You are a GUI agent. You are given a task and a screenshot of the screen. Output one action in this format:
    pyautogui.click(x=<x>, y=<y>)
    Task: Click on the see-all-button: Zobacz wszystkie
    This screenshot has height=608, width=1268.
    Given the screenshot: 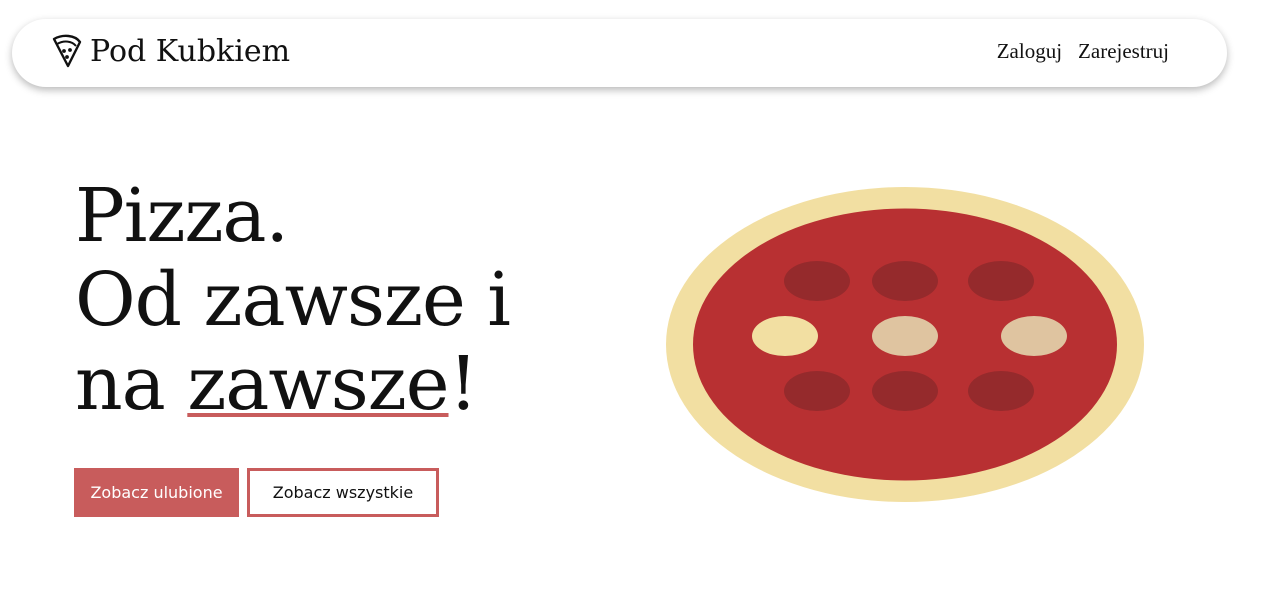 What is the action you would take?
    pyautogui.click(x=343, y=492)
    